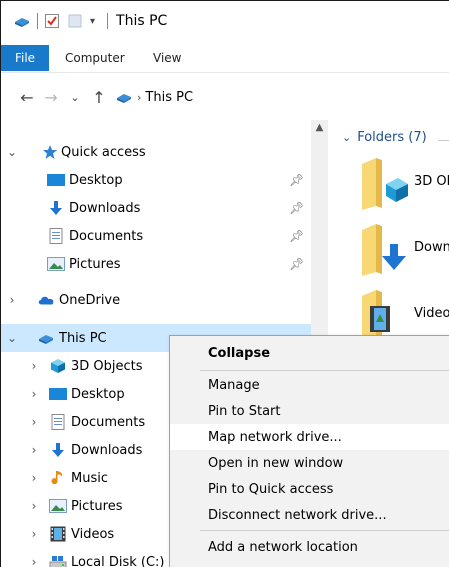 The image size is (449, 567). What do you see at coordinates (309, 547) in the screenshot?
I see `menu-item-add-network-location: Add a network location` at bounding box center [309, 547].